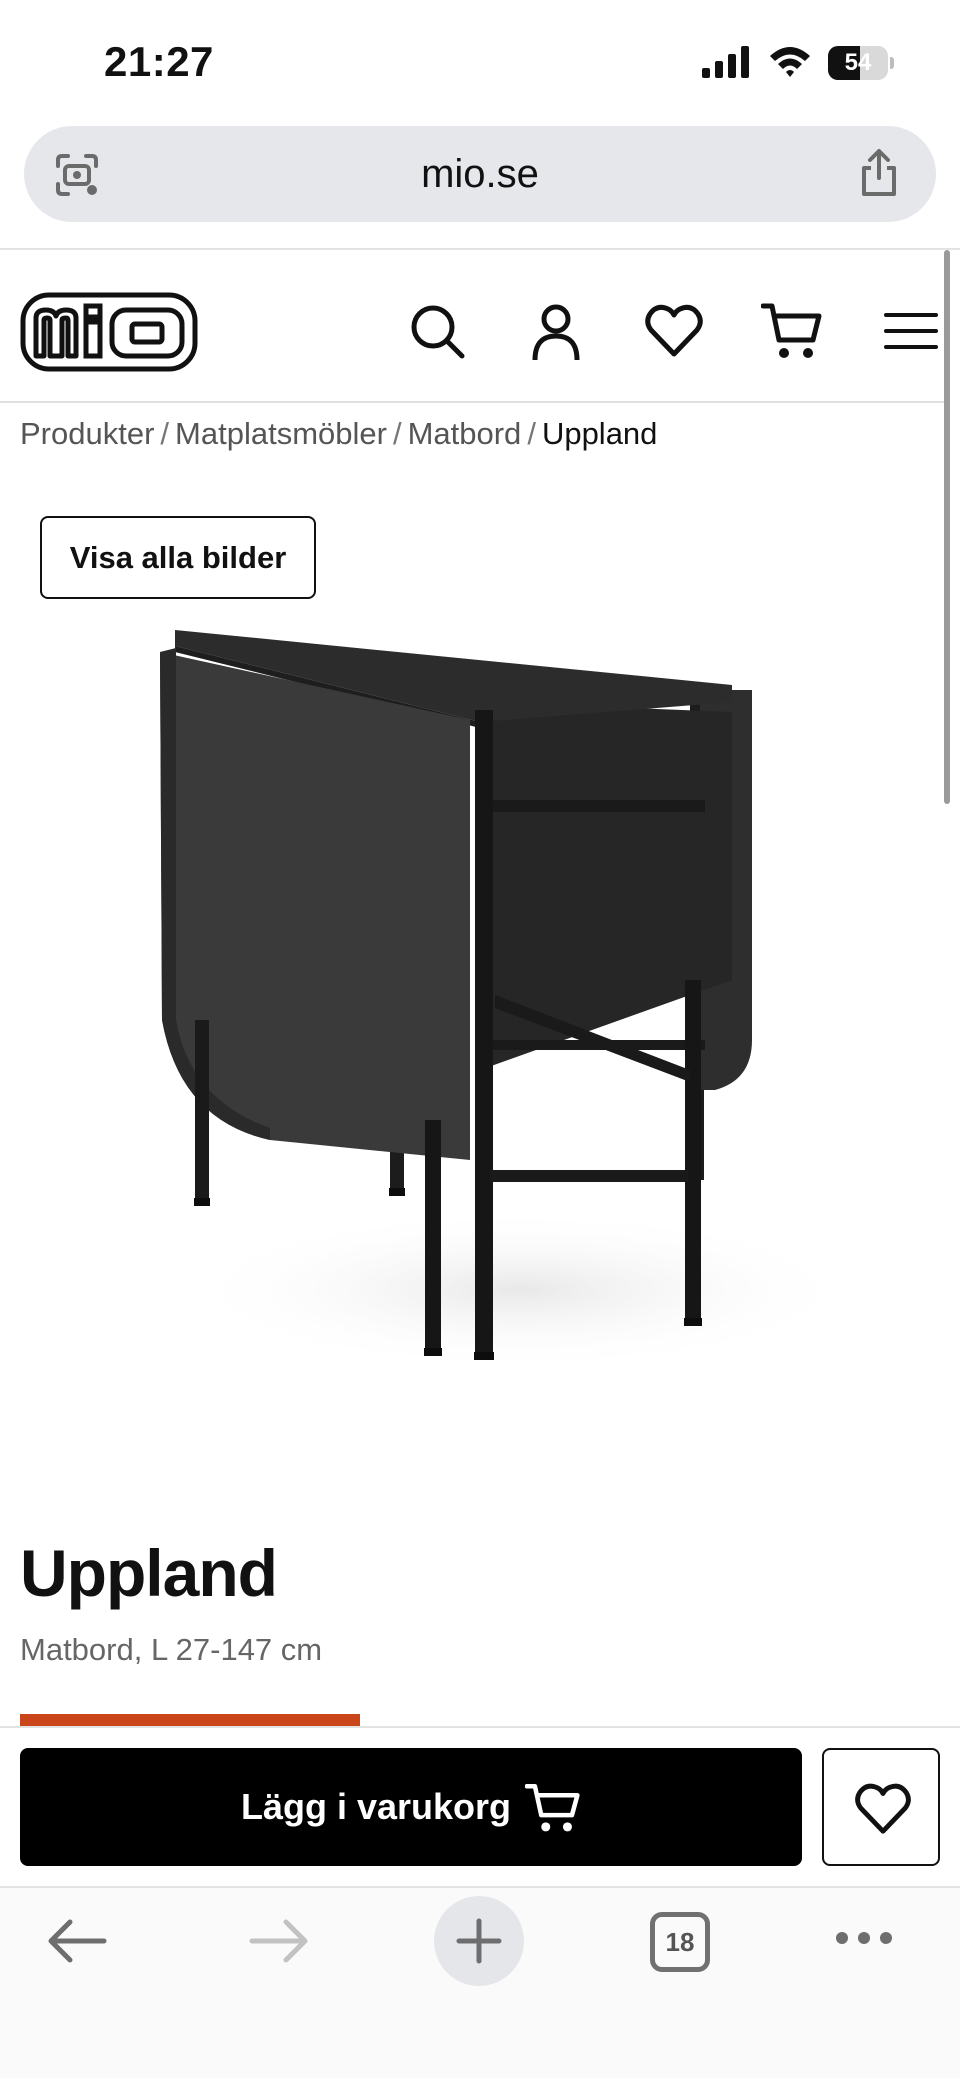 The image size is (960, 2078). I want to click on forward-arrow-icon, so click(279, 1941).